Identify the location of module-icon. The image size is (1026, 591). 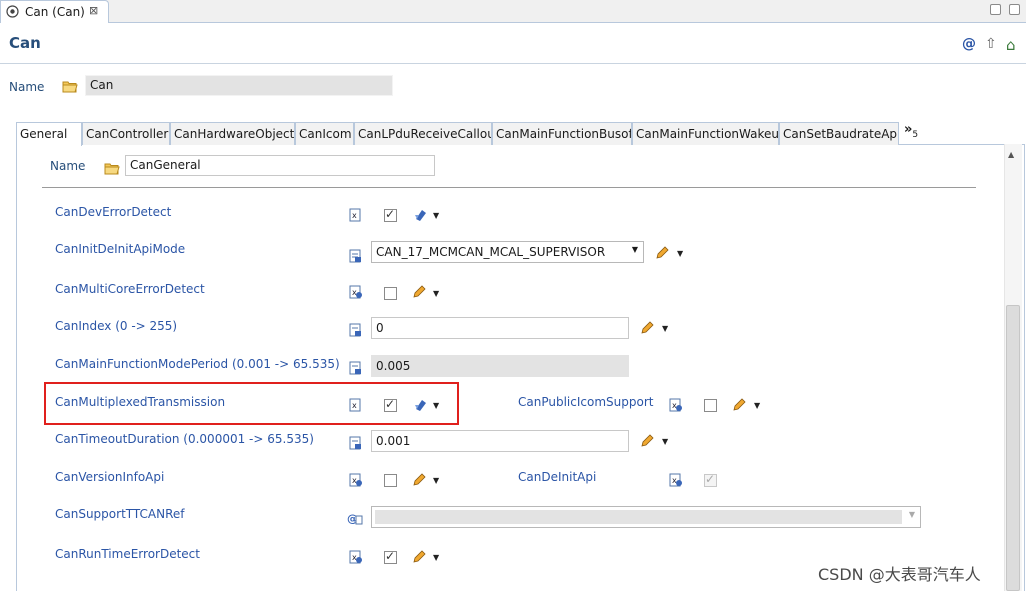
(12, 11).